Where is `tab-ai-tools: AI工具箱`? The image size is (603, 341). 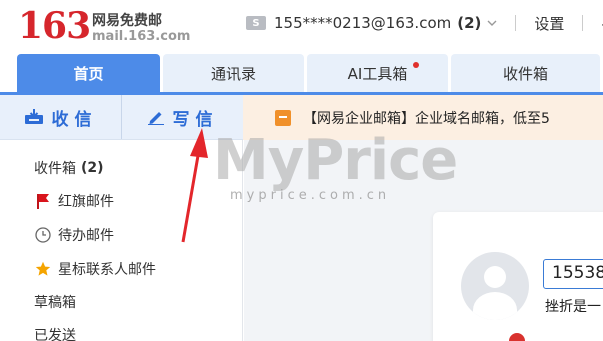
tab-ai-tools: AI工具箱 is located at coordinates (377, 73).